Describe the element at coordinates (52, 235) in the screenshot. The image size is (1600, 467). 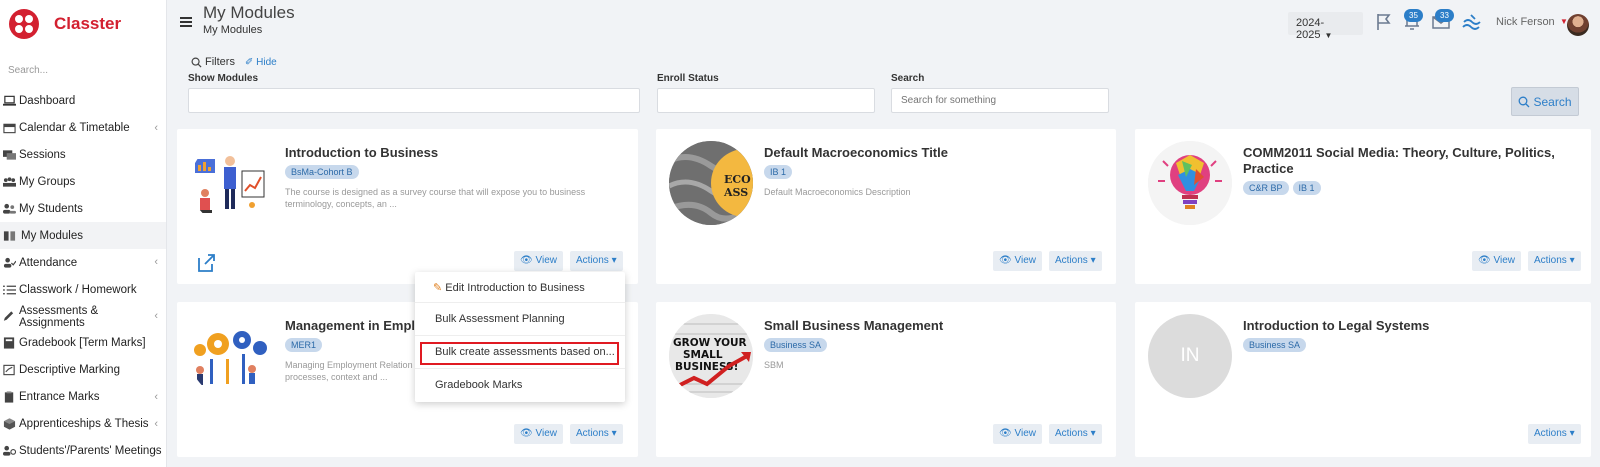
I see `sidebar-item-label: My Modules` at that location.